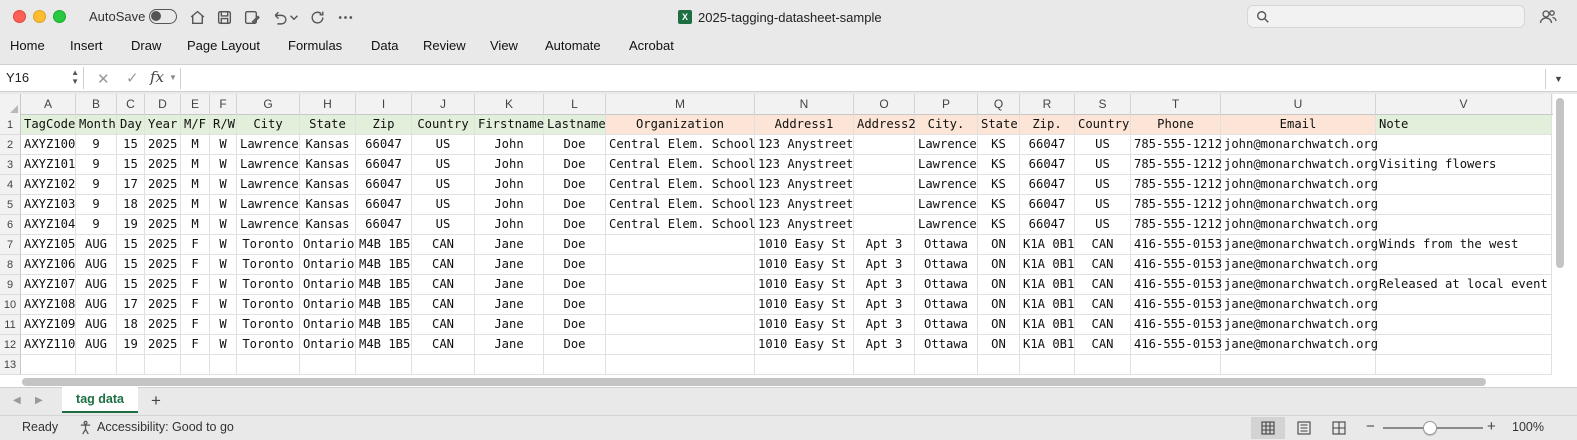 This screenshot has width=1577, height=440. I want to click on cell-o7: Apt 3, so click(884, 245).